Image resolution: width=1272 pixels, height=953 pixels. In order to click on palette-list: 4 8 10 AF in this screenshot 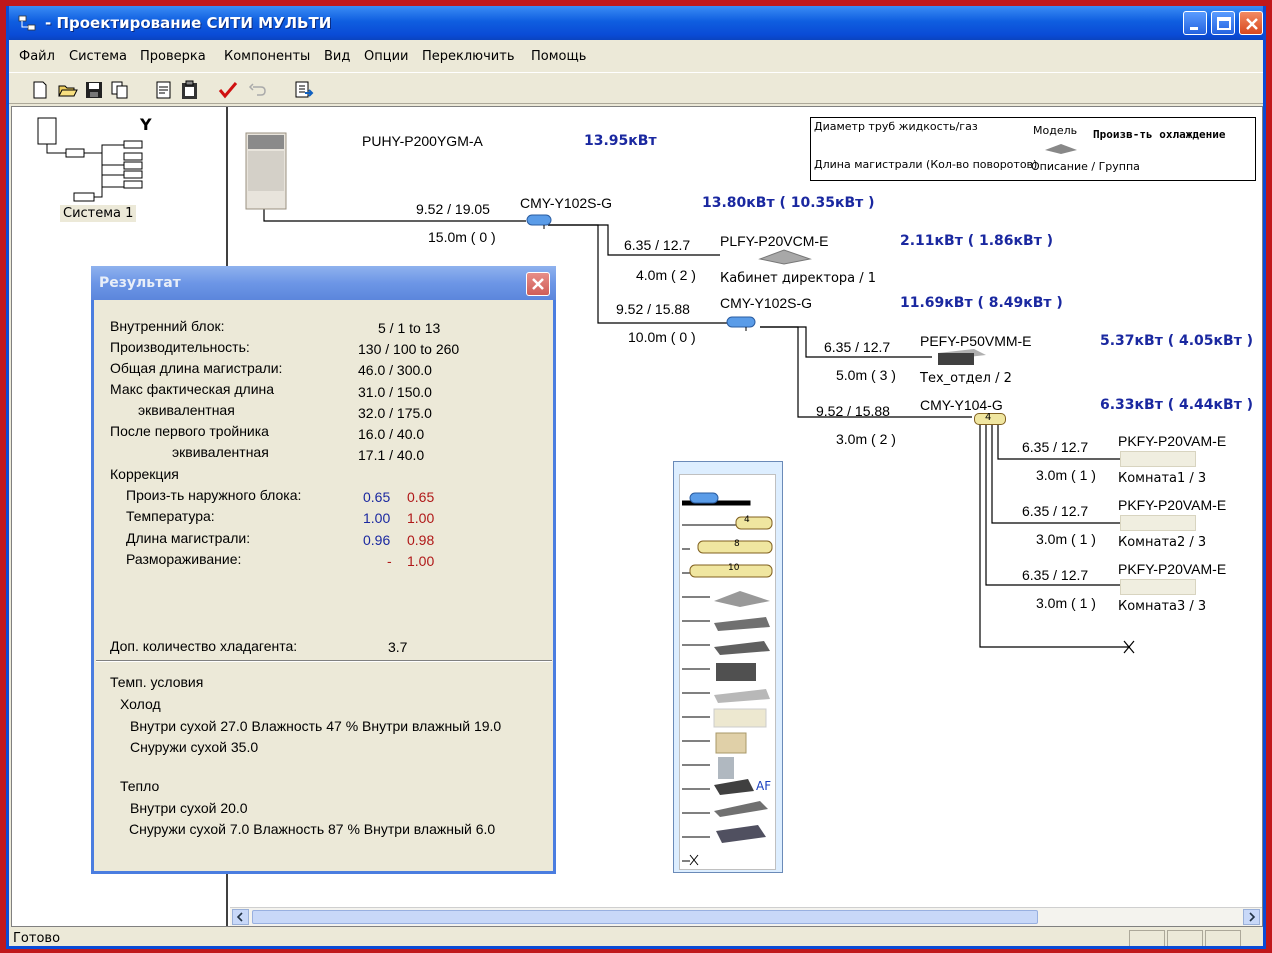, I will do `click(727, 672)`.